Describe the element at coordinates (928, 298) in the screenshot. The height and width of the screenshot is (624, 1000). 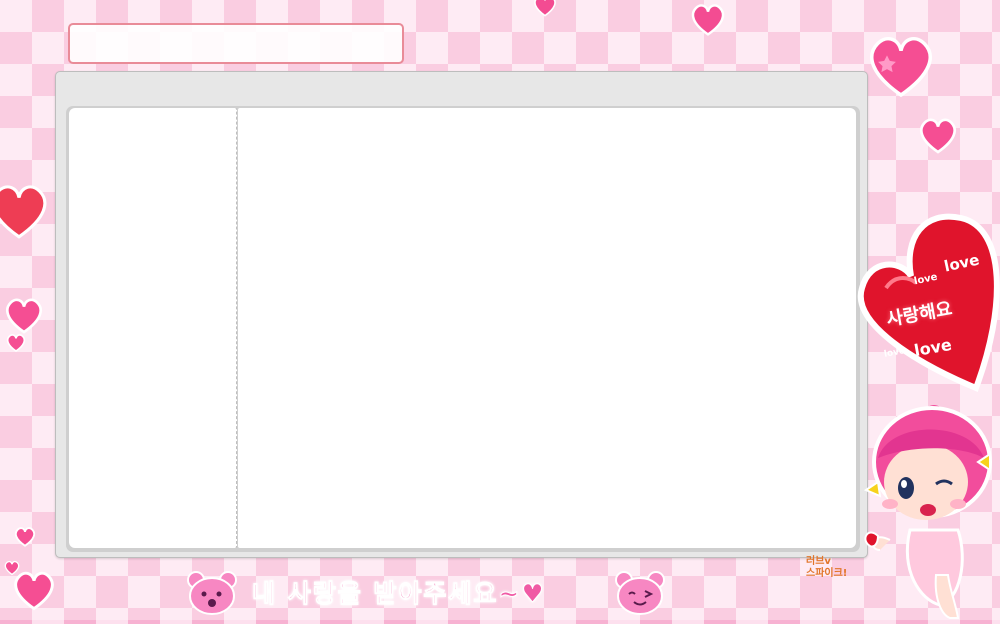
I see `love-heart-sticker: love love 사랑해요 love love` at that location.